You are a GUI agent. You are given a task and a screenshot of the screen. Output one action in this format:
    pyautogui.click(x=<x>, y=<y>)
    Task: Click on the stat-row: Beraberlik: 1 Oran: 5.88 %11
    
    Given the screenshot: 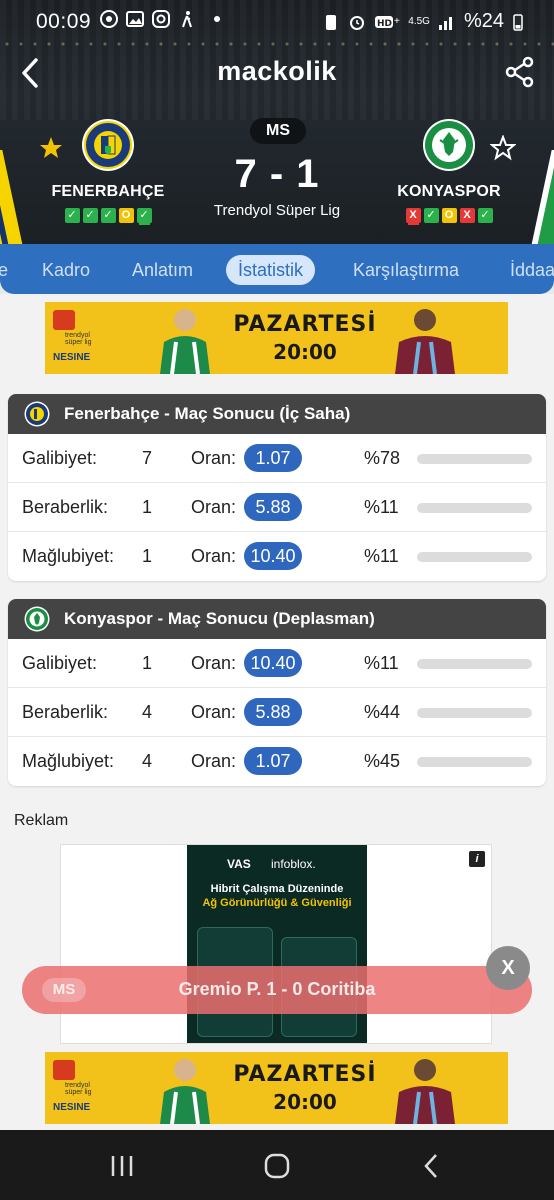 What is the action you would take?
    pyautogui.click(x=277, y=507)
    